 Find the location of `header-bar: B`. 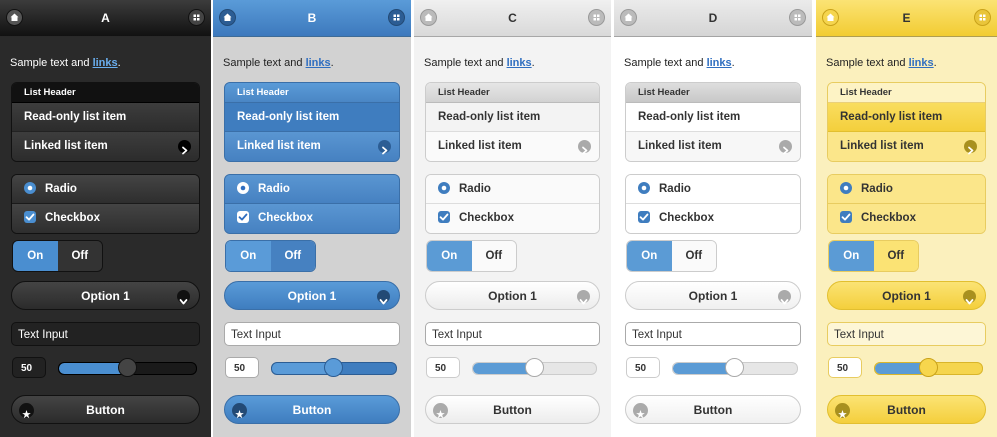

header-bar: B is located at coordinates (312, 18).